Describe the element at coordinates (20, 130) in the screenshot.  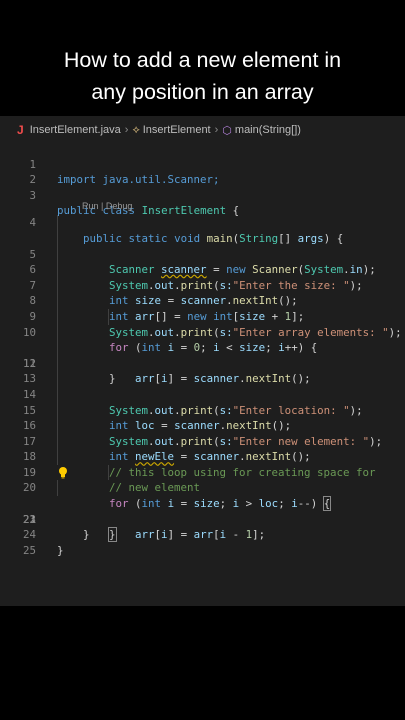
I see `java-file-icon: J` at that location.